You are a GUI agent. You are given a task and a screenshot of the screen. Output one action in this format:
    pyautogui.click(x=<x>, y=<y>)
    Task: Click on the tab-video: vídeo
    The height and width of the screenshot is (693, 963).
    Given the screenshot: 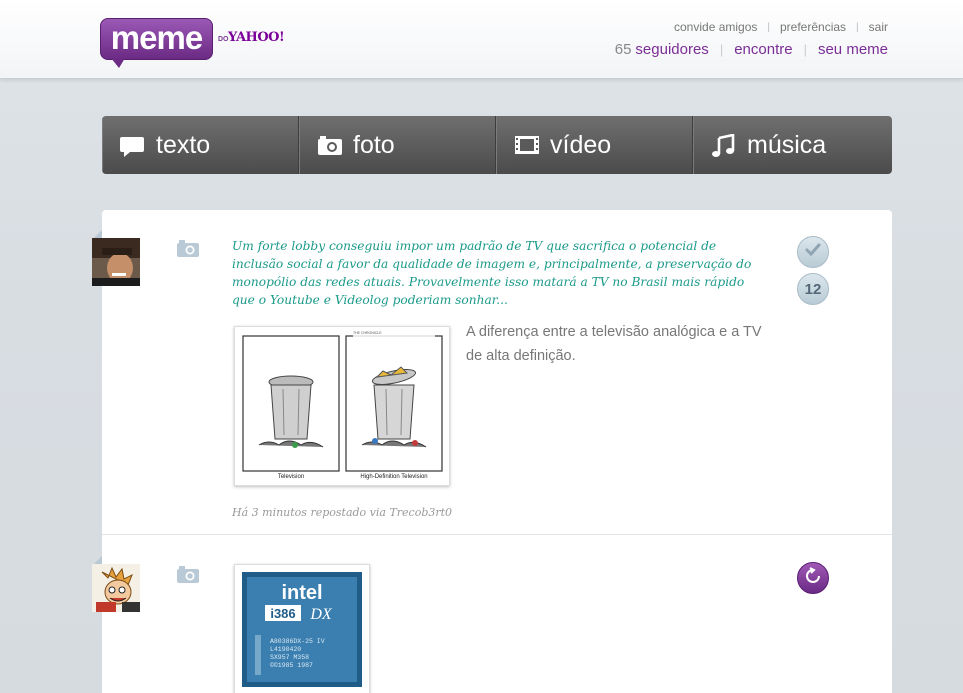 What is the action you would take?
    pyautogui.click(x=594, y=145)
    